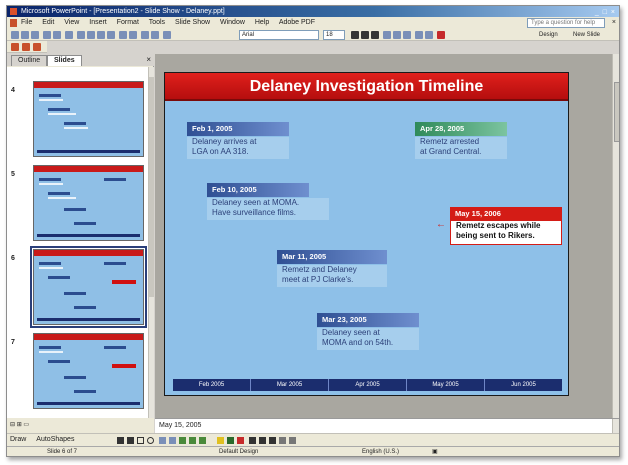 The height and width of the screenshot is (465, 628). Describe the element at coordinates (365, 35) in the screenshot. I see `italic-icon` at that location.